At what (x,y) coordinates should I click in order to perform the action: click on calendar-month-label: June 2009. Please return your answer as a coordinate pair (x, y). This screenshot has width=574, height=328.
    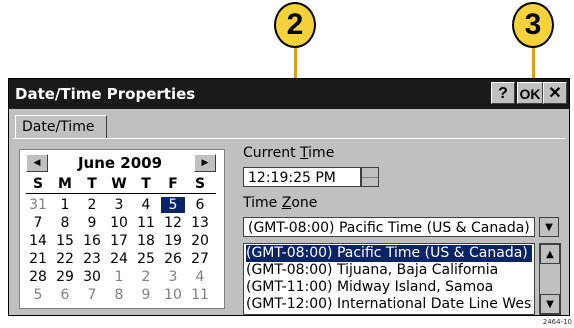
    Looking at the image, I should click on (120, 163).